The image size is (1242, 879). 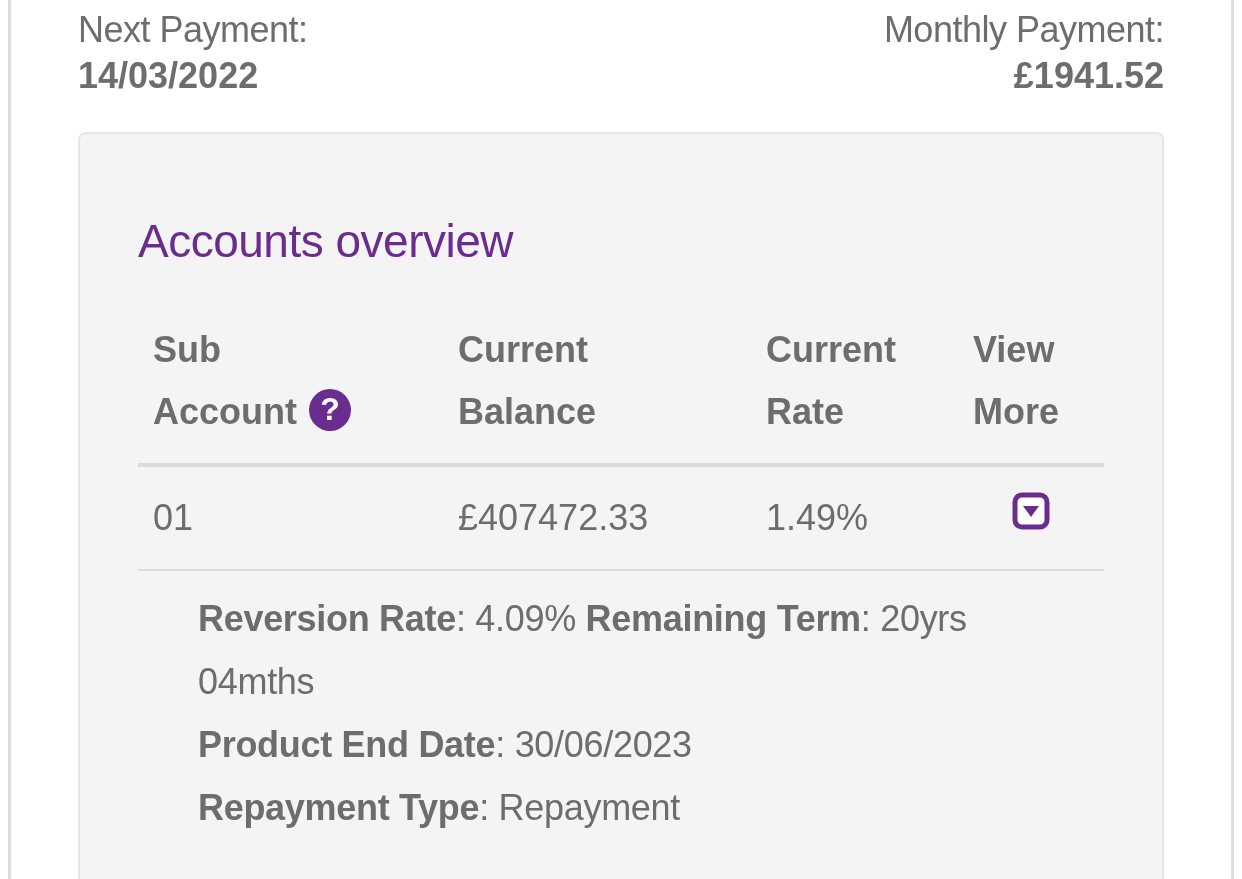 What do you see at coordinates (225, 380) in the screenshot?
I see `column-header: Sub Account` at bounding box center [225, 380].